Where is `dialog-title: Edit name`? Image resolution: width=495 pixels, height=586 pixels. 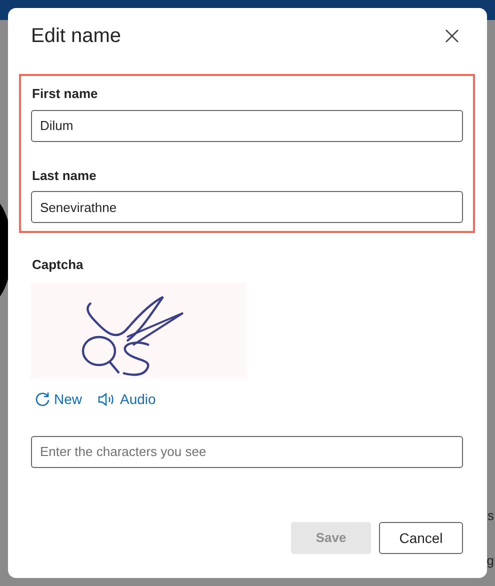 dialog-title: Edit name is located at coordinates (76, 36).